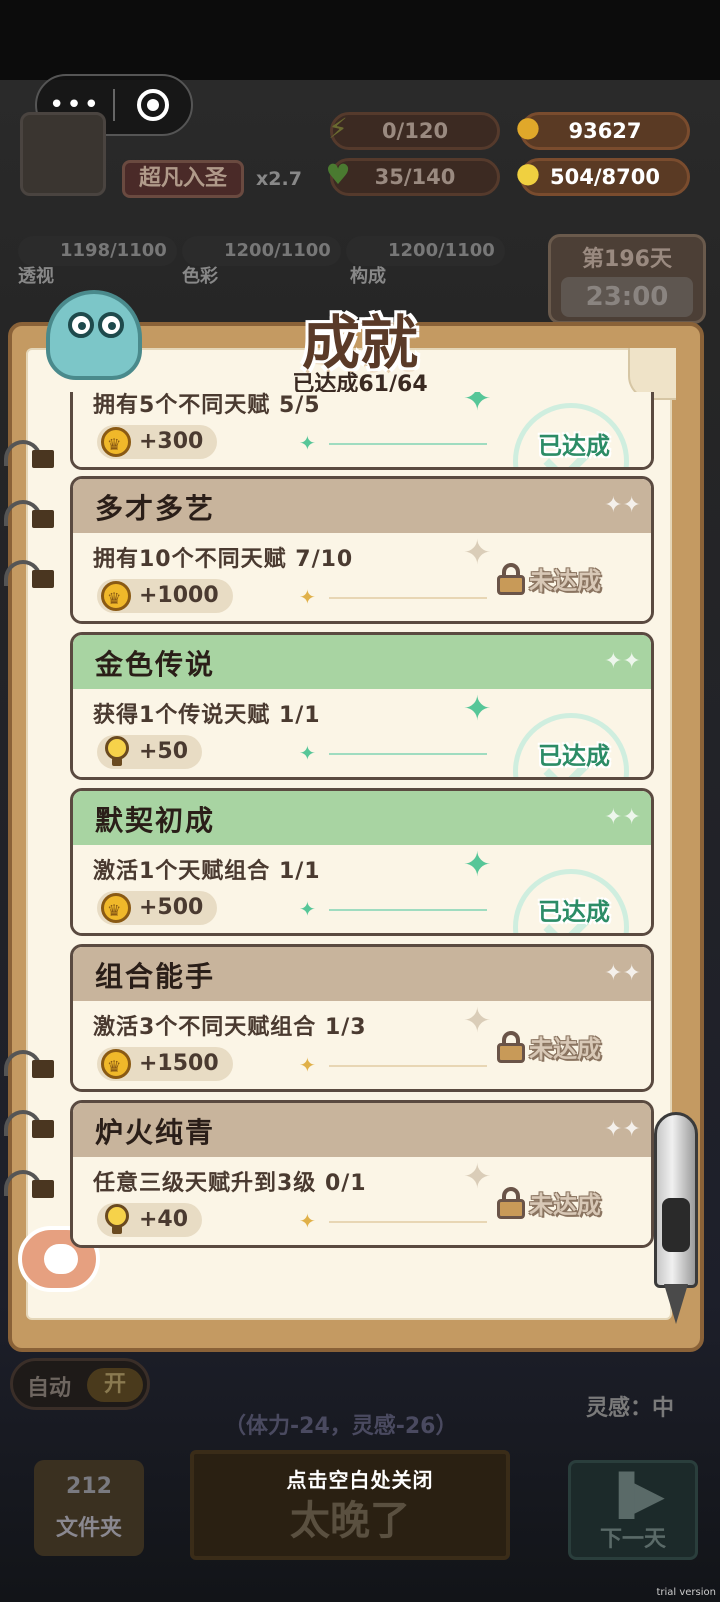  What do you see at coordinates (164, 751) in the screenshot?
I see `reward-amount: +50` at bounding box center [164, 751].